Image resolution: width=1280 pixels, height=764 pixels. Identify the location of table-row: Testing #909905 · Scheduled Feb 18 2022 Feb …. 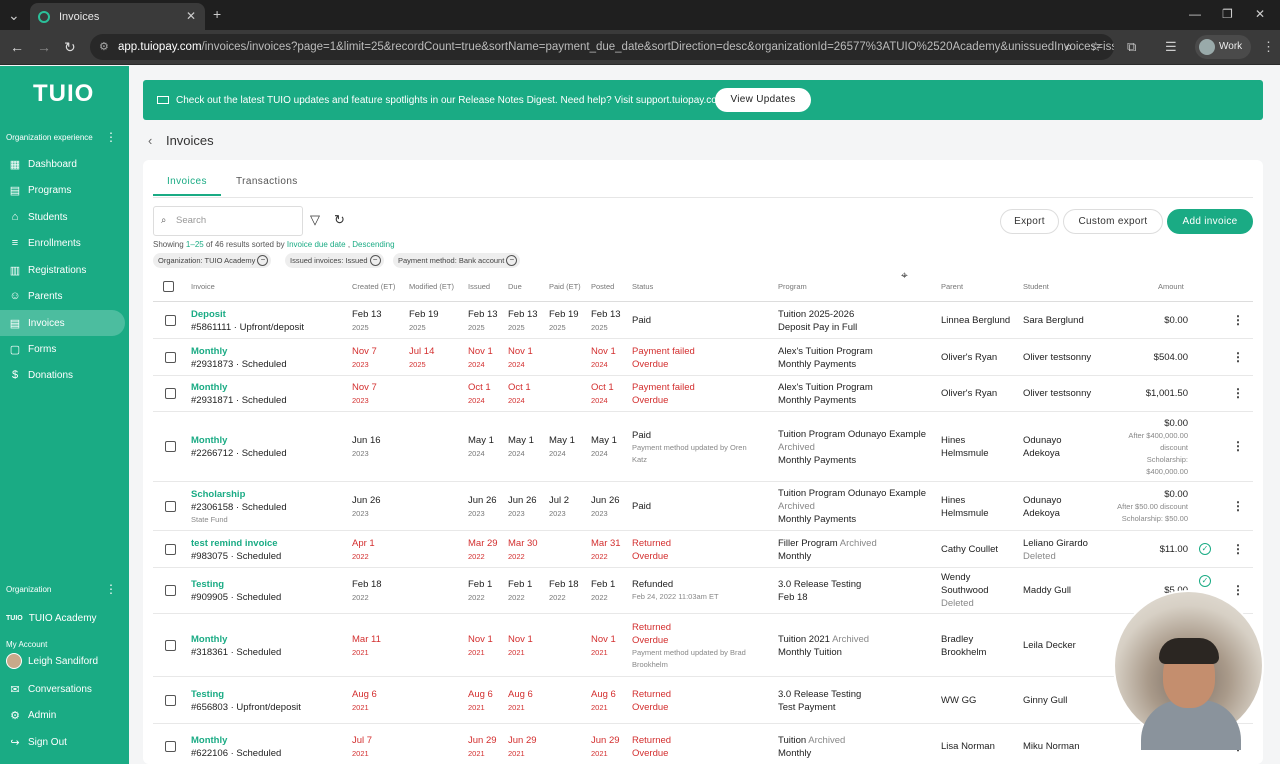
(703, 590).